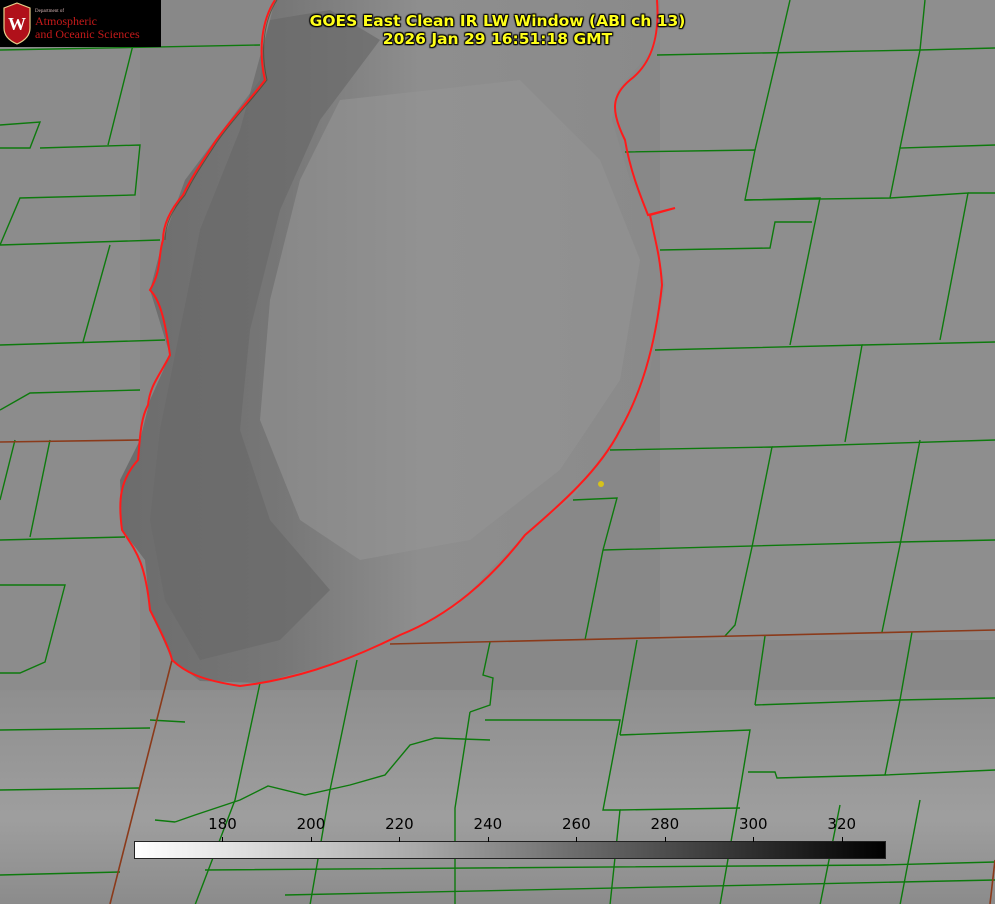  Describe the element at coordinates (753, 824) in the screenshot. I see `colorbar-tick-label: 300` at that location.